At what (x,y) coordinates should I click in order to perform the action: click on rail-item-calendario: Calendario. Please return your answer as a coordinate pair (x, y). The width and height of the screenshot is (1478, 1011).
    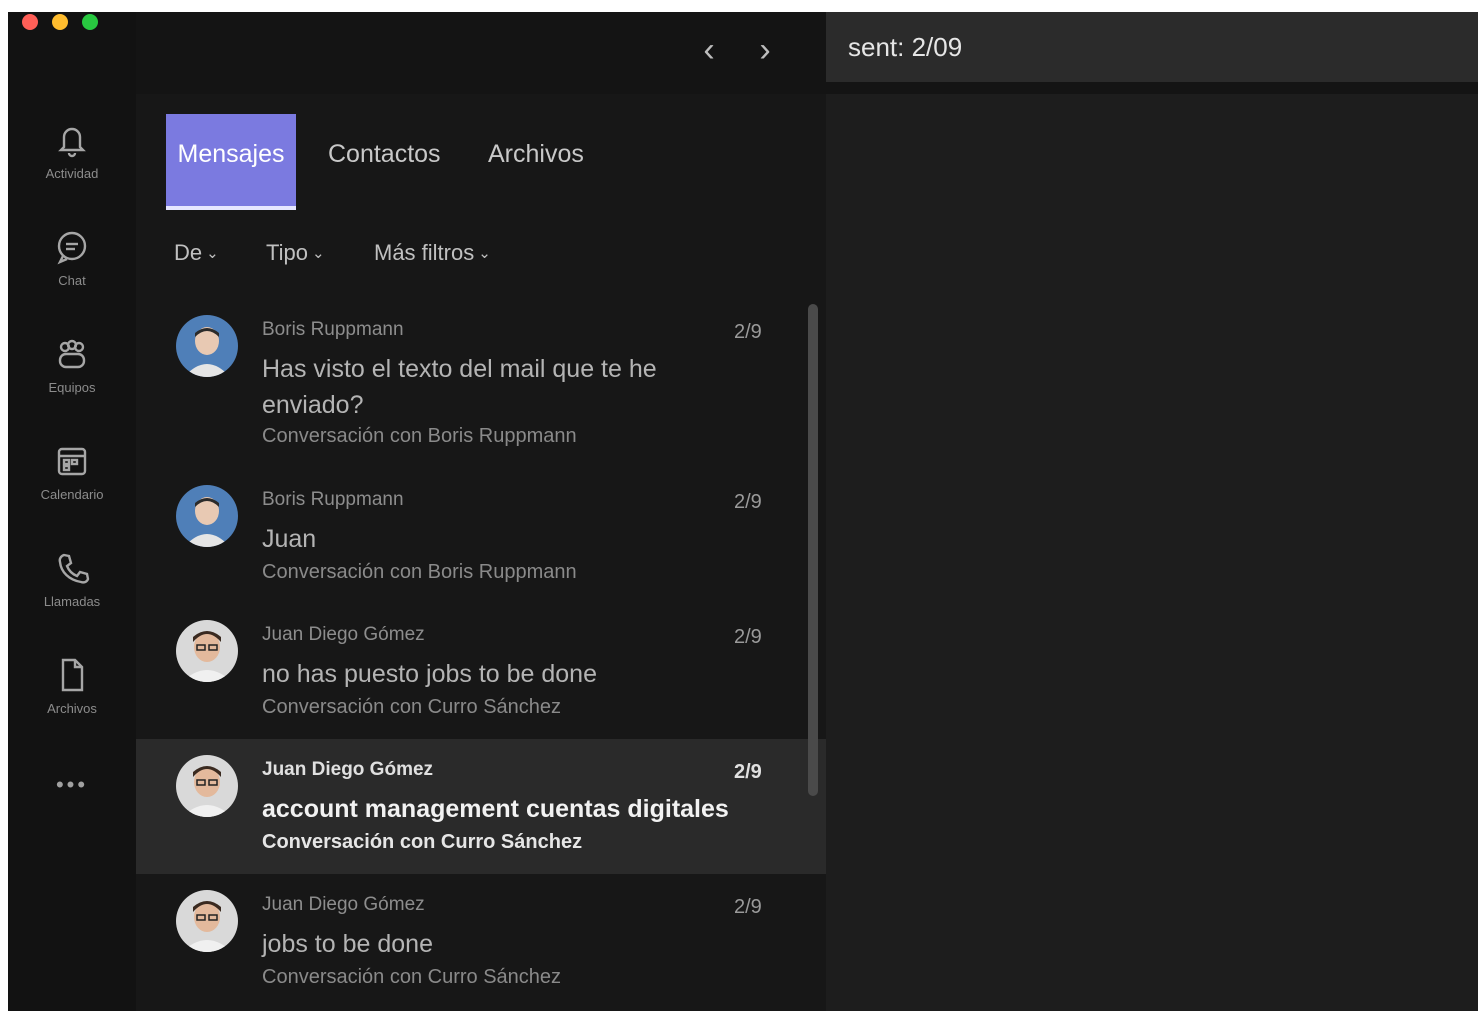
    Looking at the image, I should click on (72, 471).